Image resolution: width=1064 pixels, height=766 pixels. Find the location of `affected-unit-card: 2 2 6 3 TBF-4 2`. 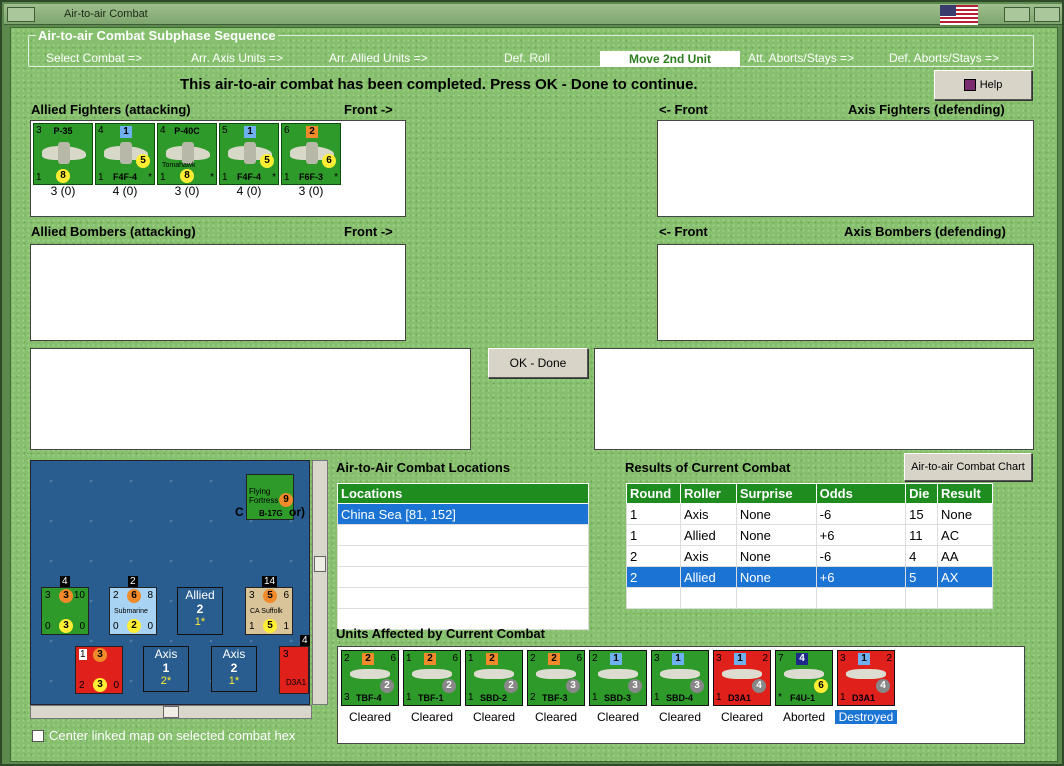

affected-unit-card: 2 2 6 3 TBF-4 2 is located at coordinates (370, 678).